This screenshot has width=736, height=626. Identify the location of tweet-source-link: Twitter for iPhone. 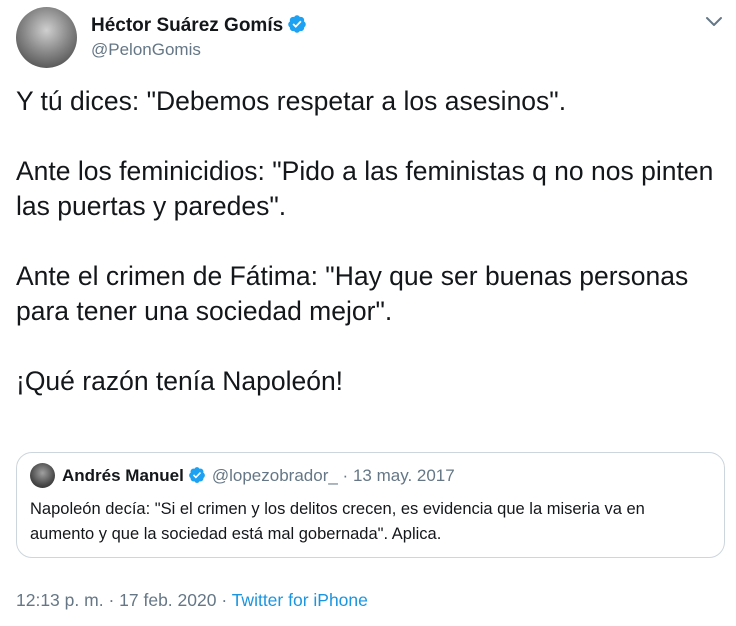
(300, 600).